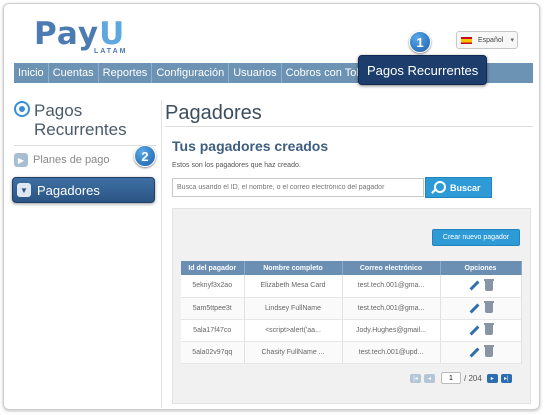 This screenshot has height=415, width=545. I want to click on arrow-down-icon: ▼, so click(24, 190).